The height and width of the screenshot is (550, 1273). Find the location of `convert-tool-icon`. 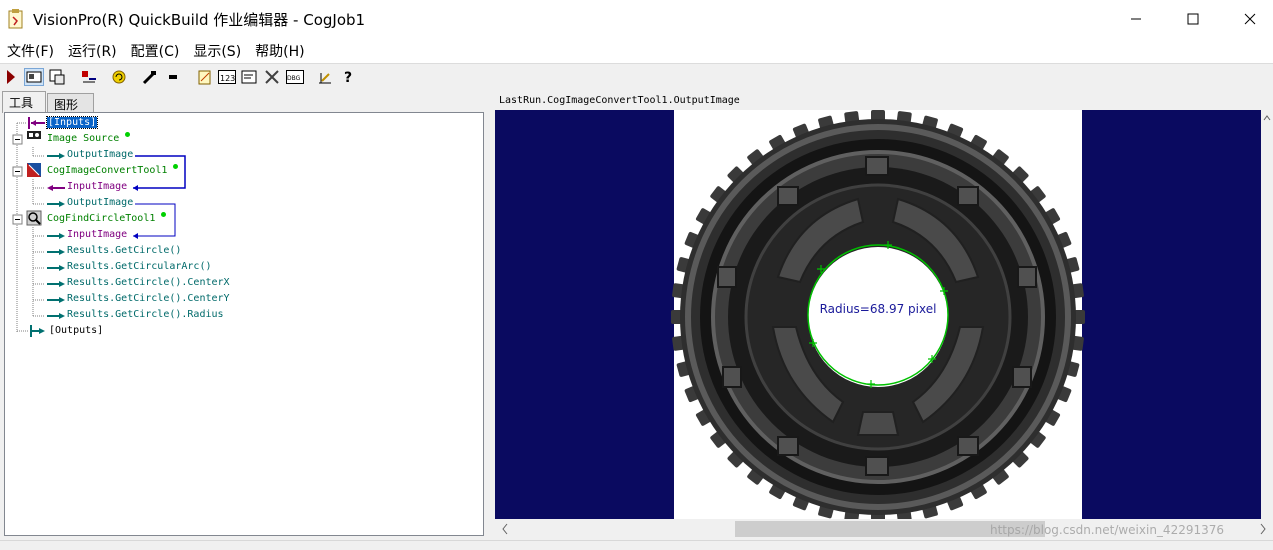

convert-tool-icon is located at coordinates (34, 170).